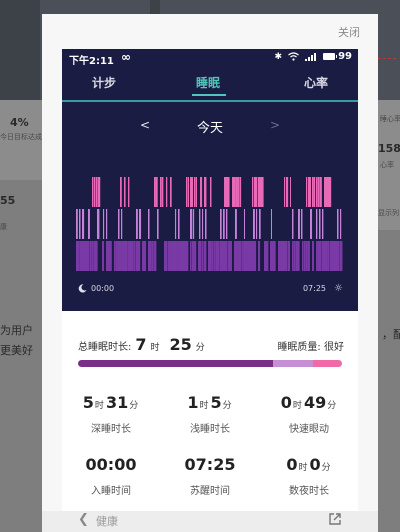  Describe the element at coordinates (286, 402) in the screenshot. I see `stat-hours: 0` at that location.